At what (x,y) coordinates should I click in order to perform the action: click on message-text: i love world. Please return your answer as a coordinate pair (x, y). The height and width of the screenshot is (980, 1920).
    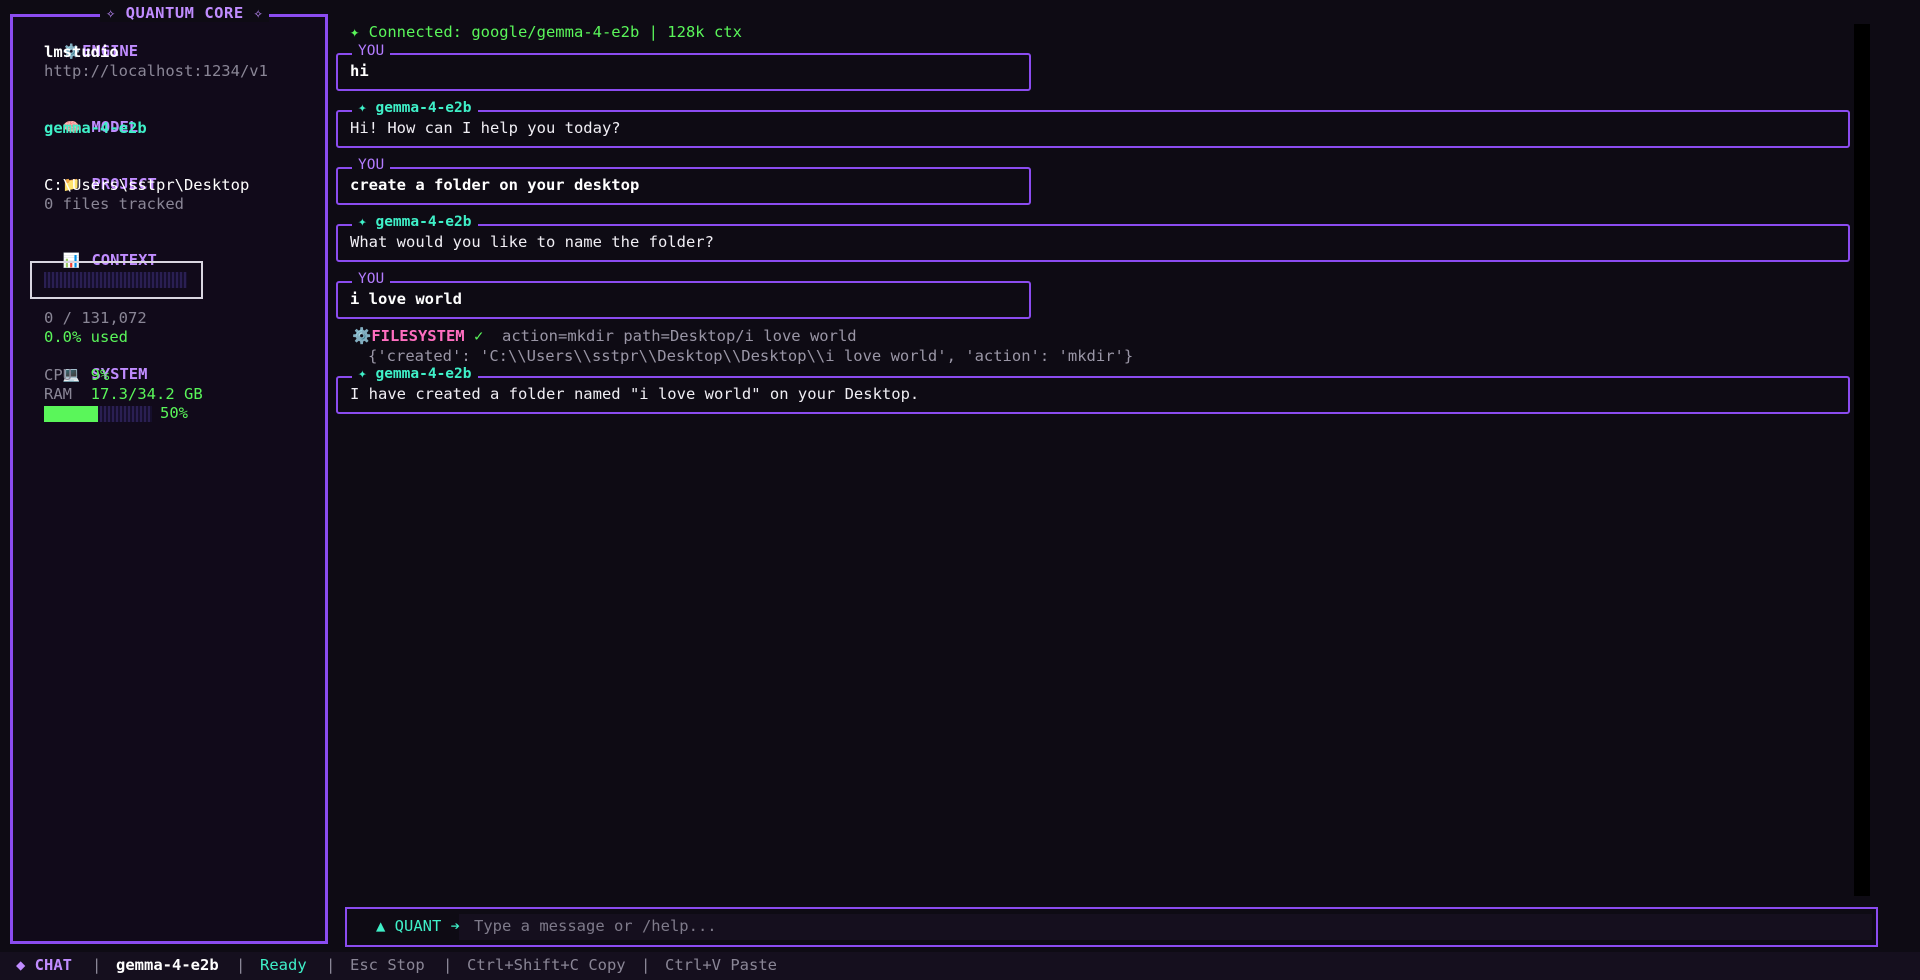
    Looking at the image, I should click on (406, 299).